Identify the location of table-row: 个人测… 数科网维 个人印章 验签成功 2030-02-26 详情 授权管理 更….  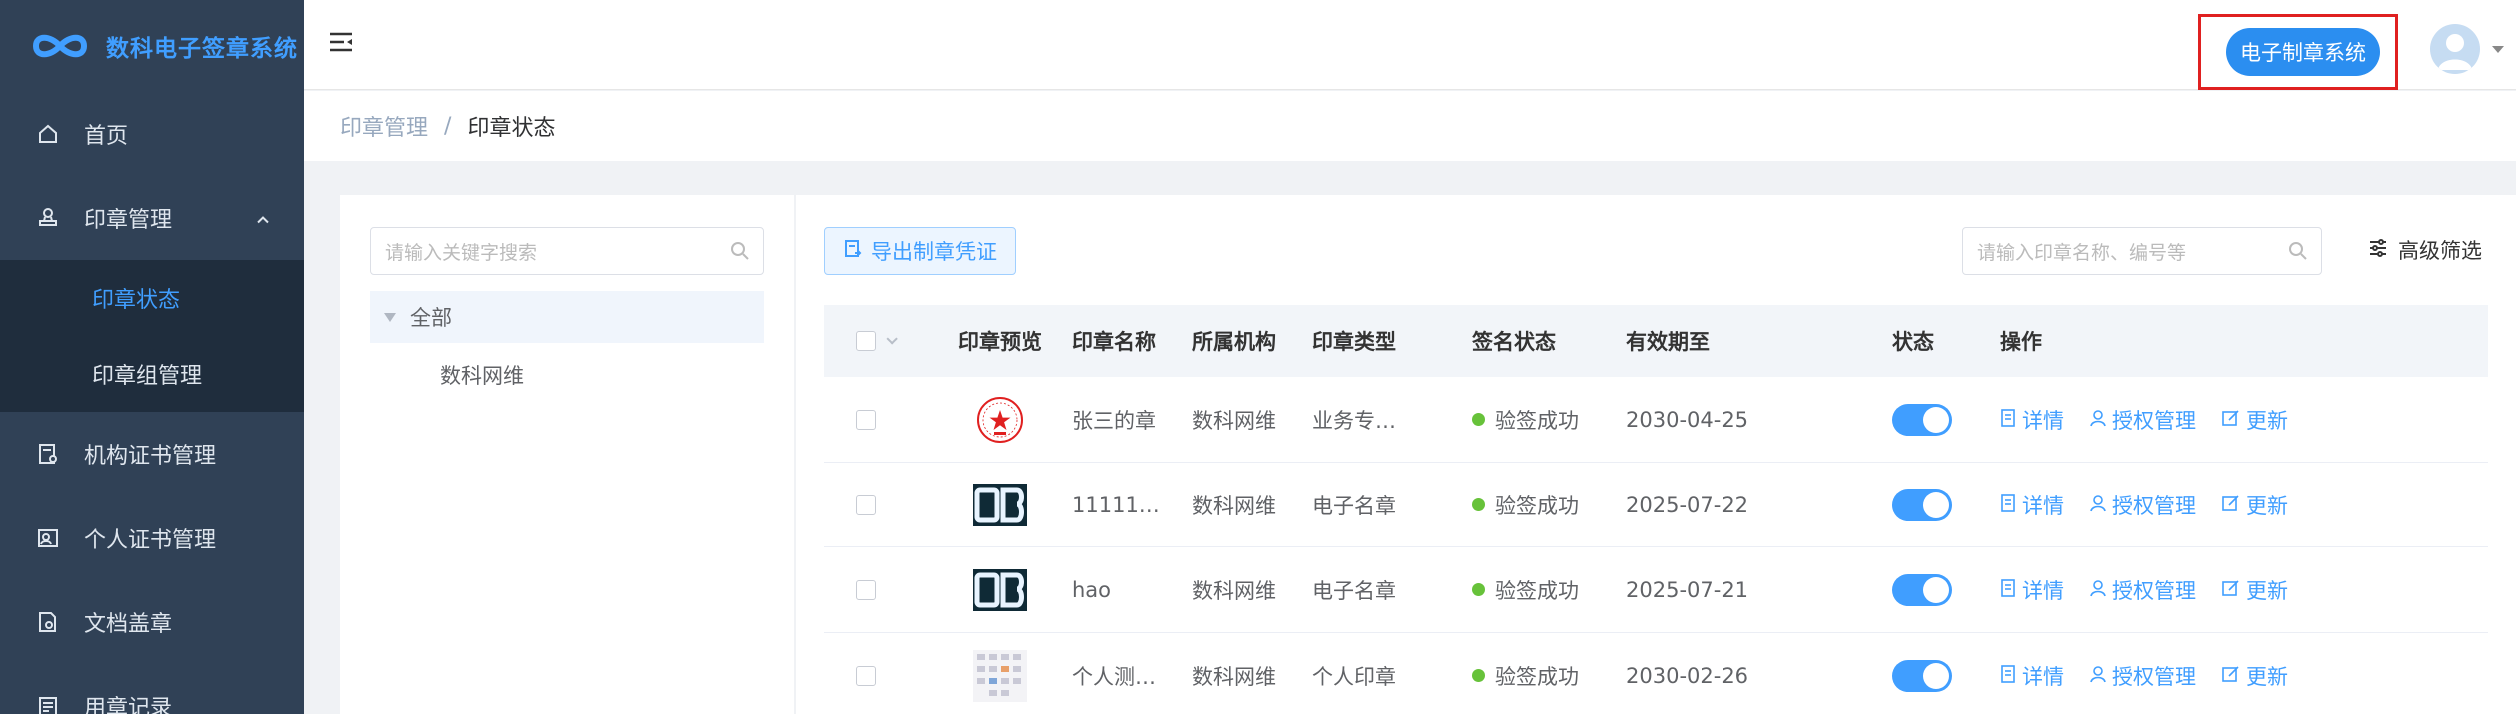
(1656, 673).